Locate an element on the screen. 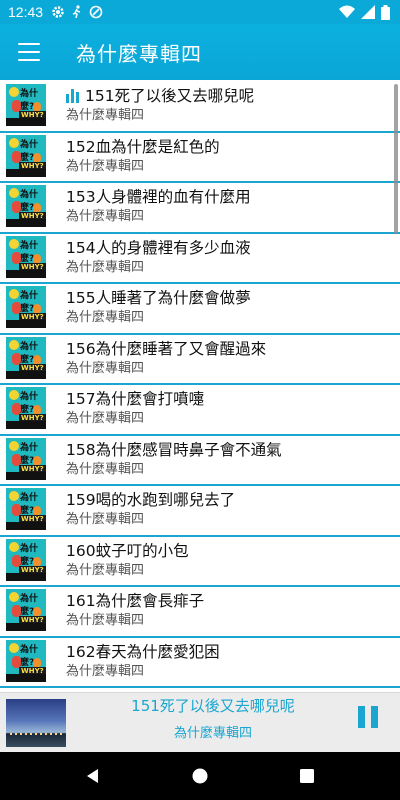 This screenshot has height=800, width=400. list-item-text: 154人的身體裡有多少血液 為什麼專輯四 is located at coordinates (228, 257).